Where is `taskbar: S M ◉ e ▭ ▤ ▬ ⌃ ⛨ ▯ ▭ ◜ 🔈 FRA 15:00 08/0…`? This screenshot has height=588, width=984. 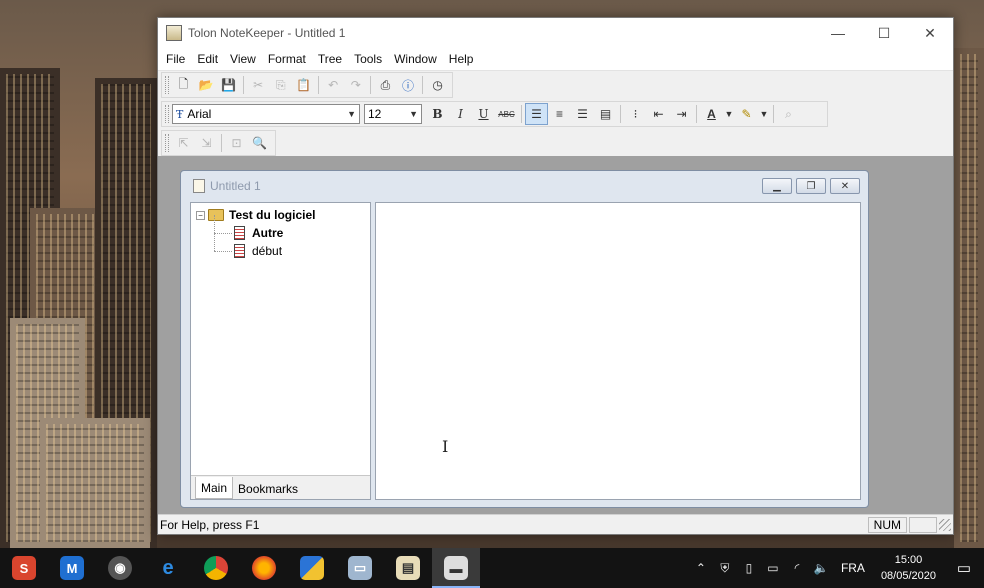 taskbar: S M ◉ e ▭ ▤ ▬ ⌃ ⛨ ▯ ▭ ◜ 🔈 FRA 15:00 08/0… is located at coordinates (492, 568).